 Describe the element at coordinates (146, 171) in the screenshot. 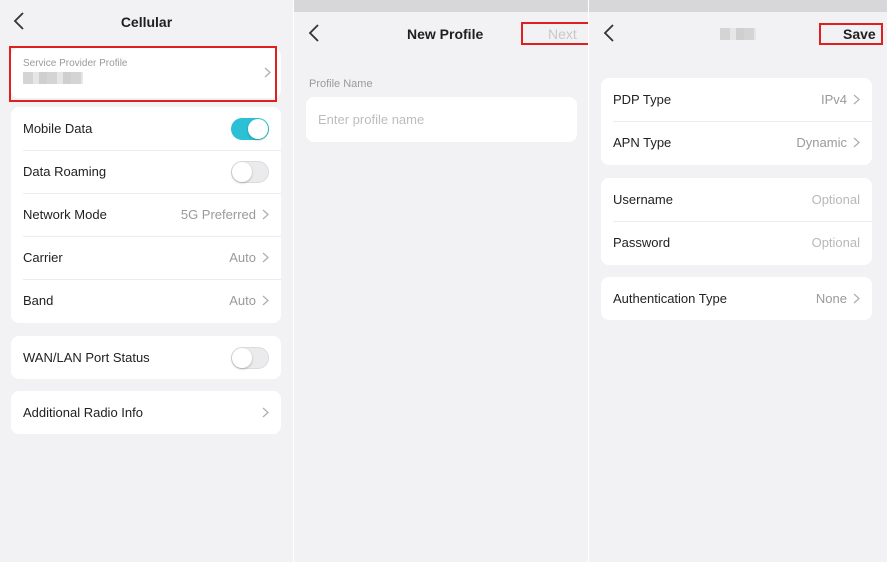

I see `data-roaming-row: Data Roaming` at that location.